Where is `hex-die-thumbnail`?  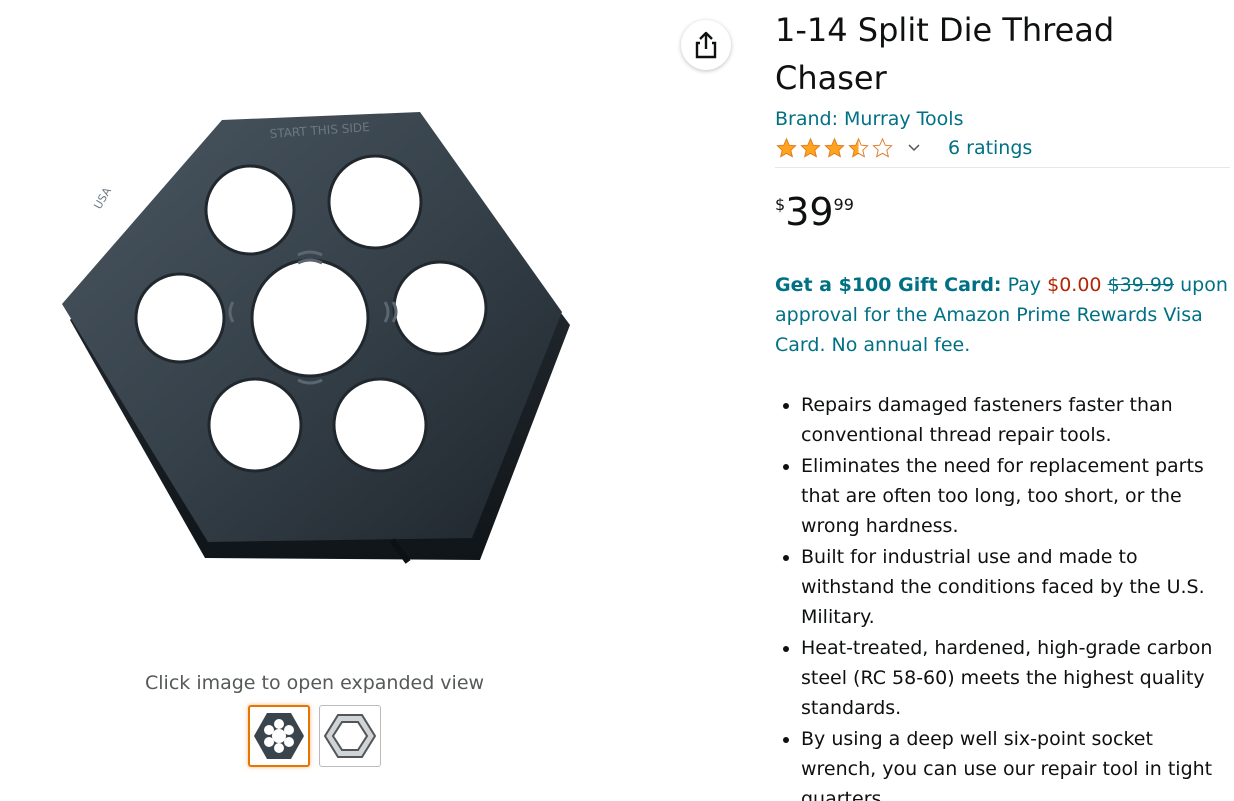
hex-die-thumbnail is located at coordinates (279, 736).